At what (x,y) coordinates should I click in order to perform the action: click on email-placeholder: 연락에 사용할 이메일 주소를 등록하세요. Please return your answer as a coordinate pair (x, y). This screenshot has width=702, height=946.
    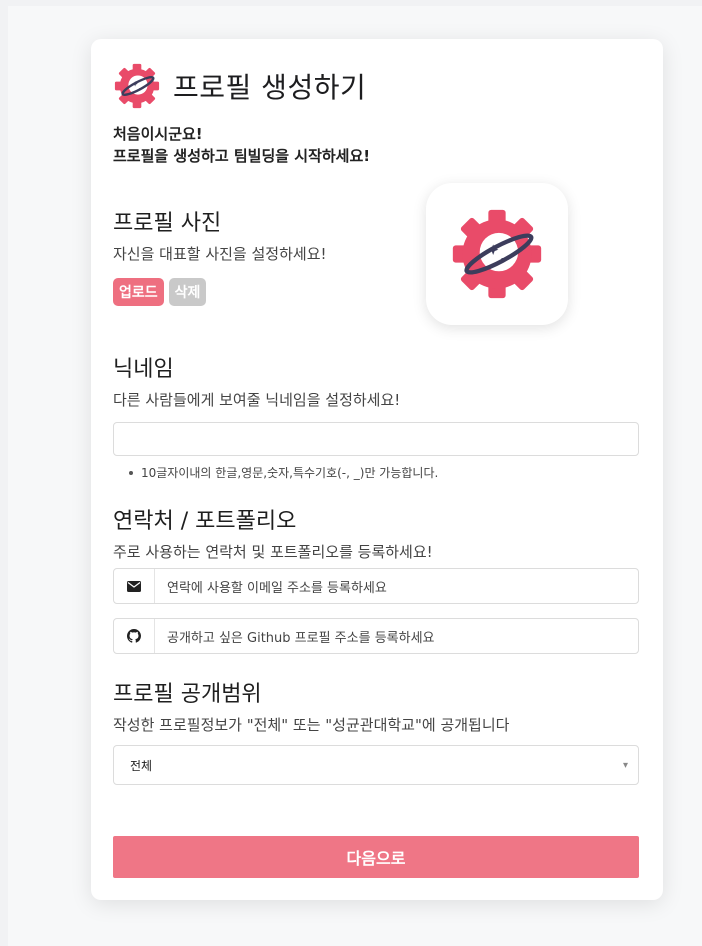
    Looking at the image, I should click on (277, 588).